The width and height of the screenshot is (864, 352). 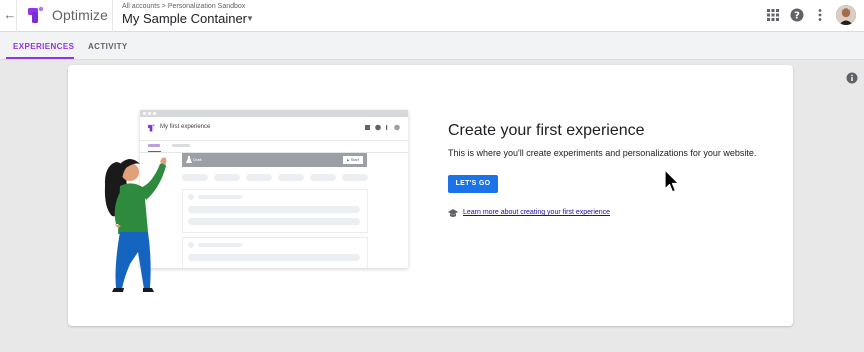 What do you see at coordinates (453, 213) in the screenshot?
I see `school-cap-icon` at bounding box center [453, 213].